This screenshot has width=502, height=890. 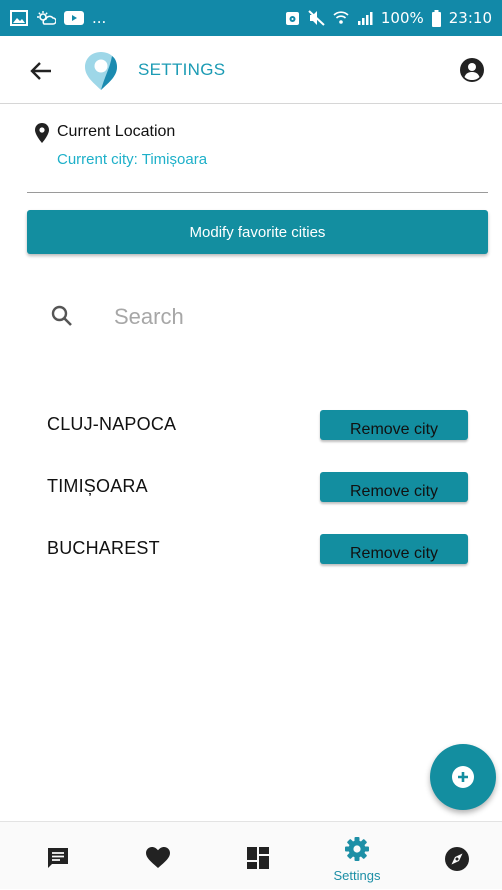 I want to click on city-row: TIMIȘOARA Remove city, so click(x=251, y=489).